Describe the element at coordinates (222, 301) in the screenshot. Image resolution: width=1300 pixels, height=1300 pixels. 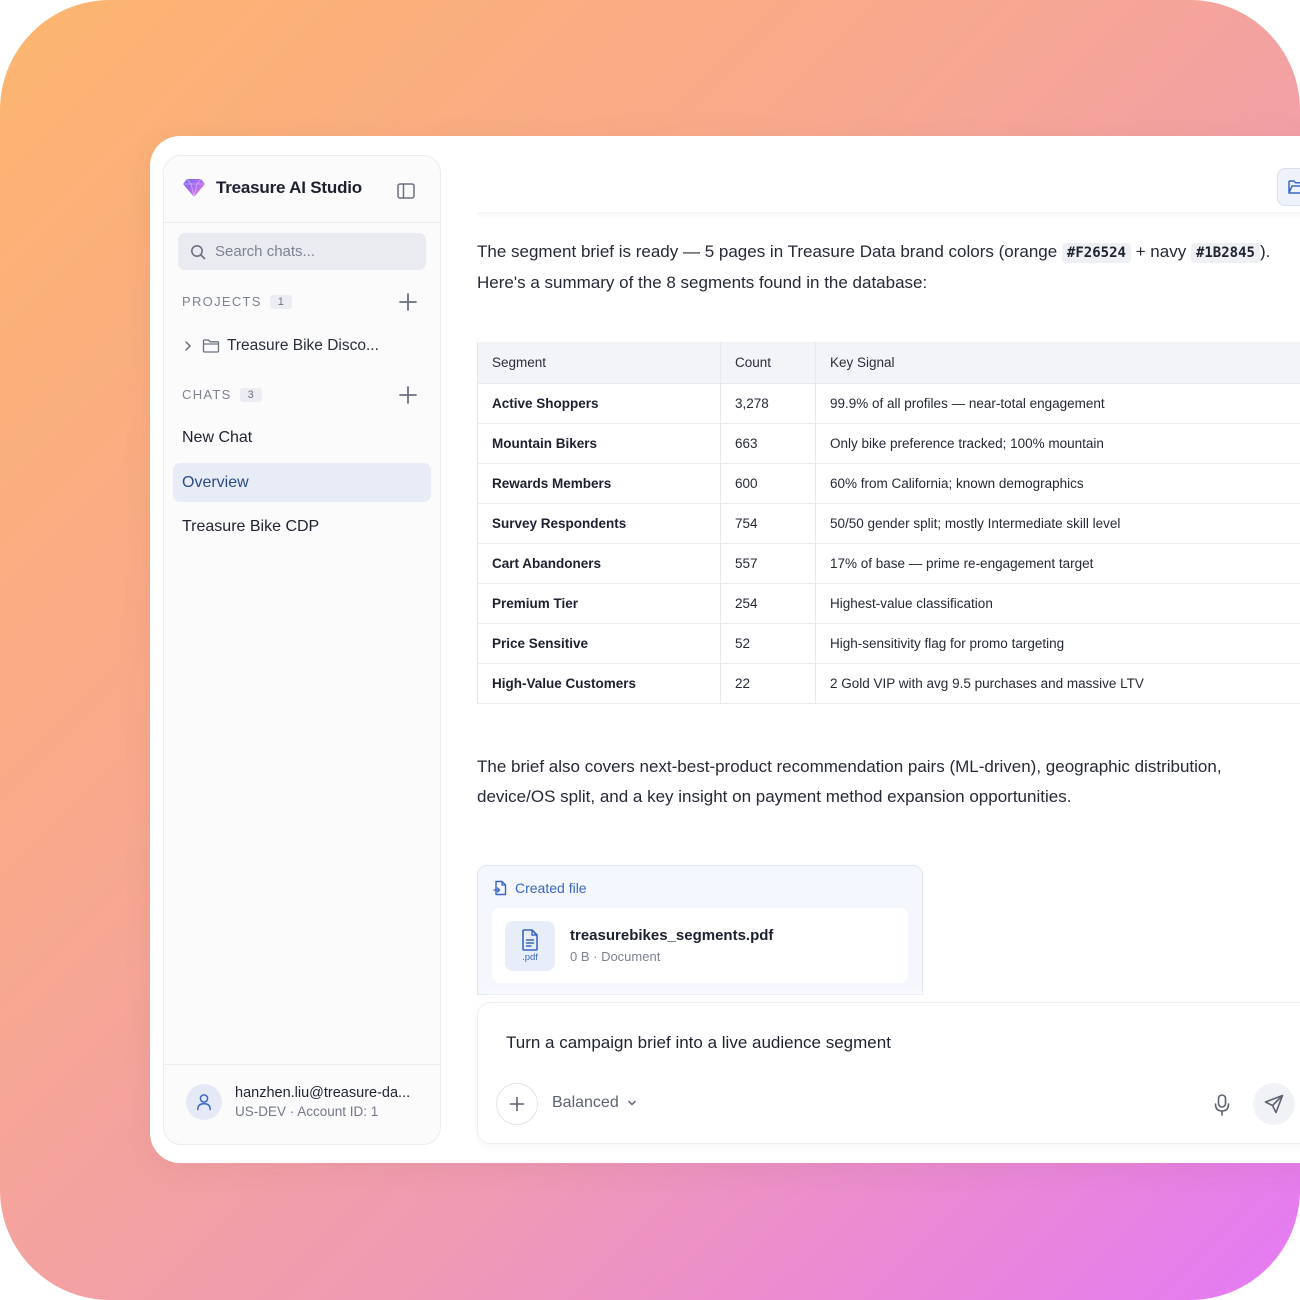
I see `projects-label: PROJECTS` at that location.